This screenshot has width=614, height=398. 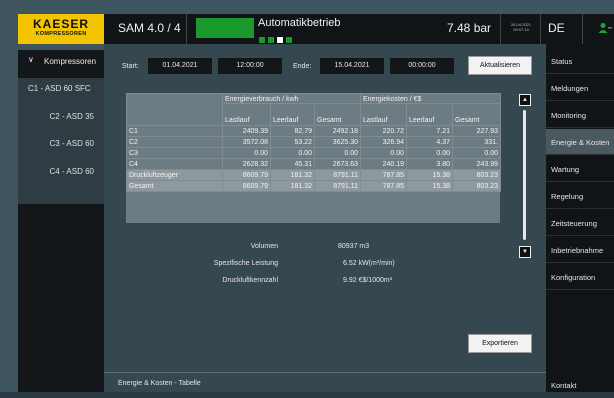 What do you see at coordinates (174, 175) in the screenshot?
I see `row-name: Druckluftzeuger` at bounding box center [174, 175].